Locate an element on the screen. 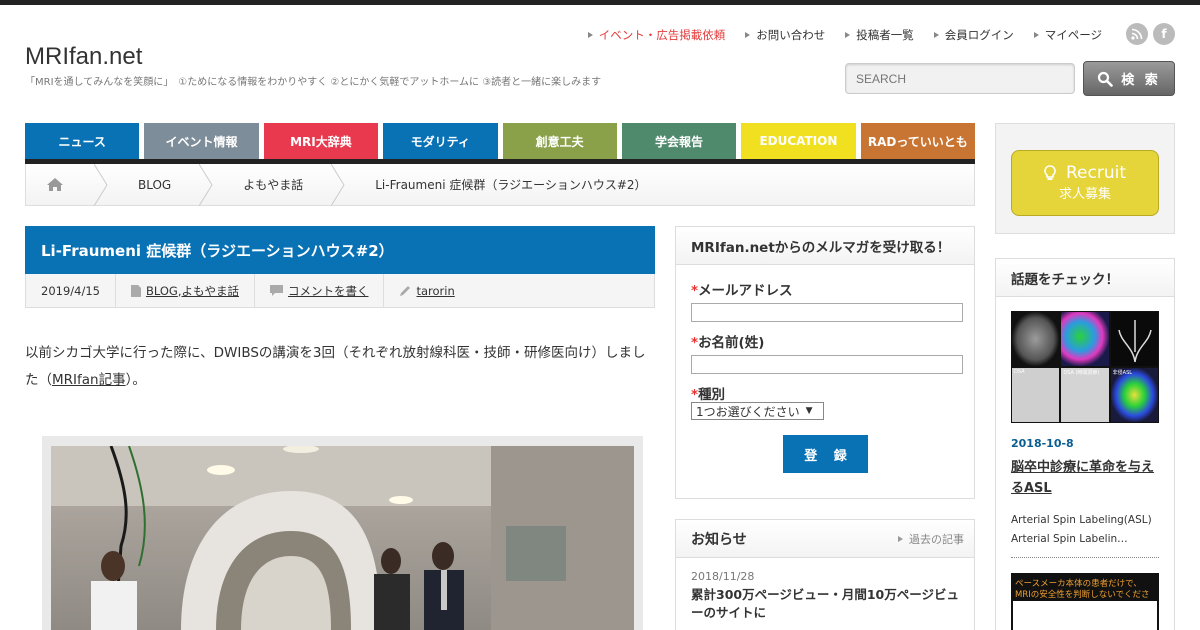 This screenshot has height=630, width=1200. search-input is located at coordinates (960, 78).